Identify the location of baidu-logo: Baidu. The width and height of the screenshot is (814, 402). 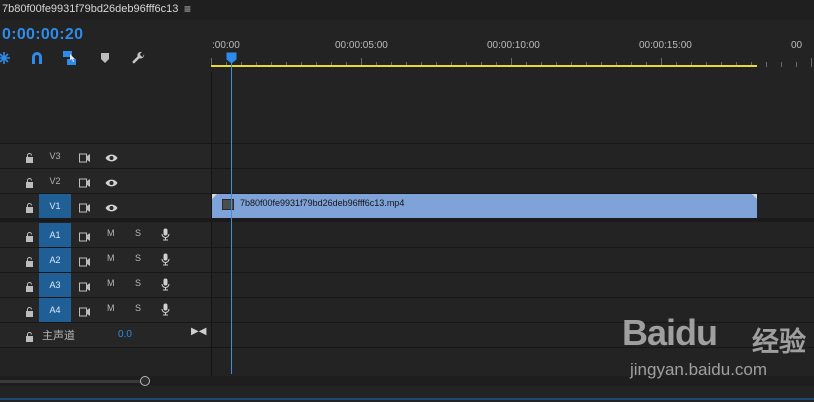
(670, 332).